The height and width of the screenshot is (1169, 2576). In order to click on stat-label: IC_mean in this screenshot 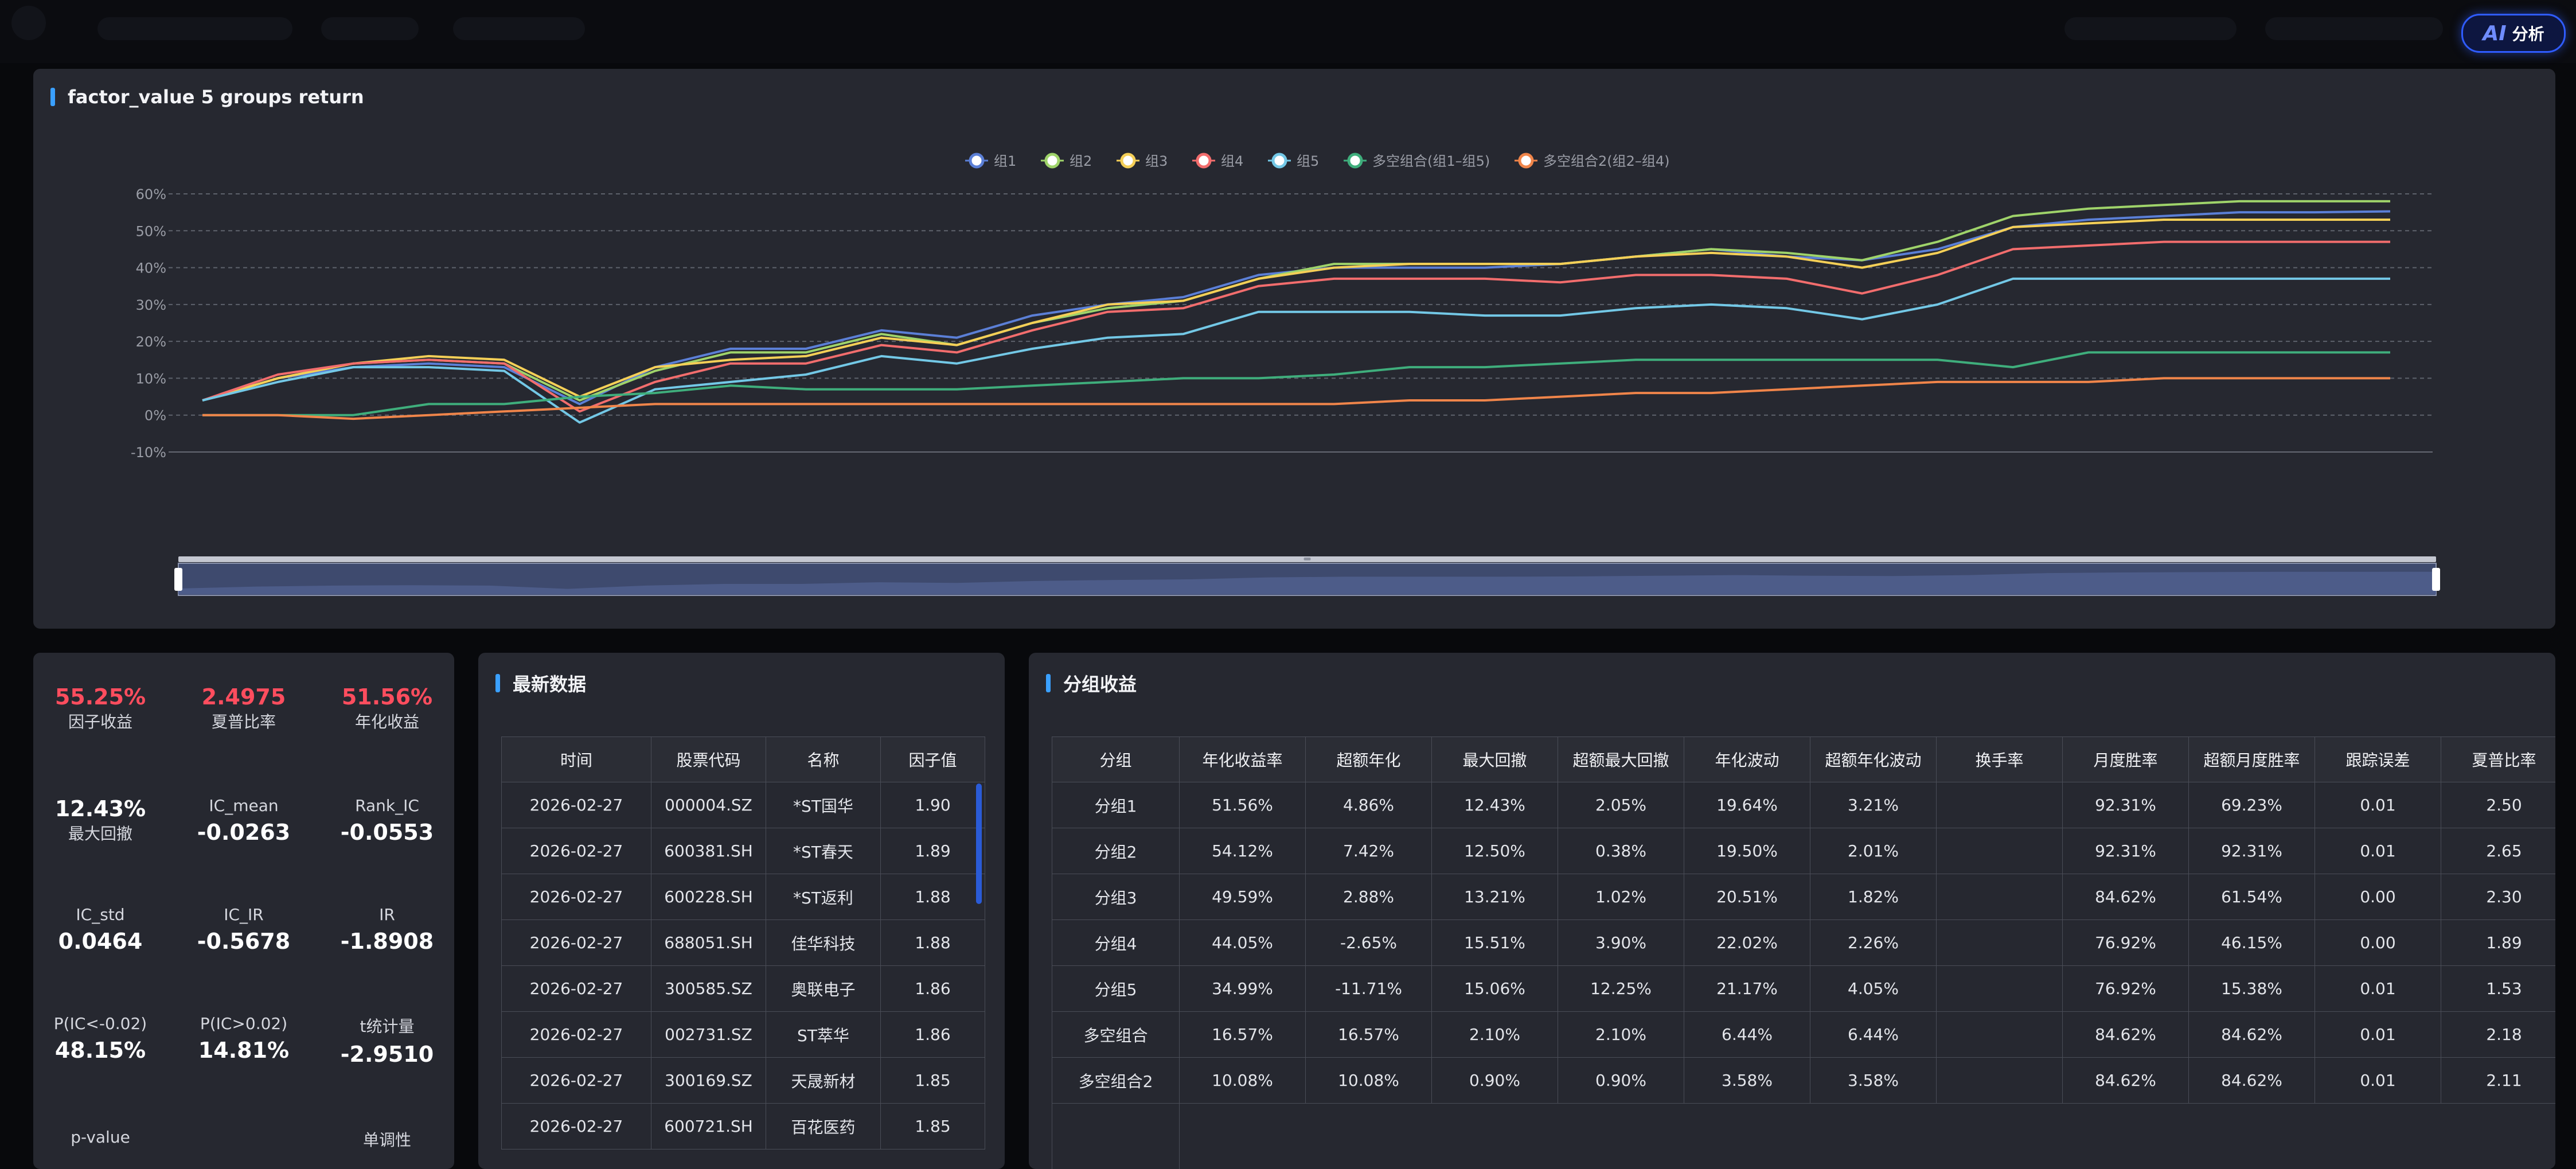, I will do `click(244, 805)`.